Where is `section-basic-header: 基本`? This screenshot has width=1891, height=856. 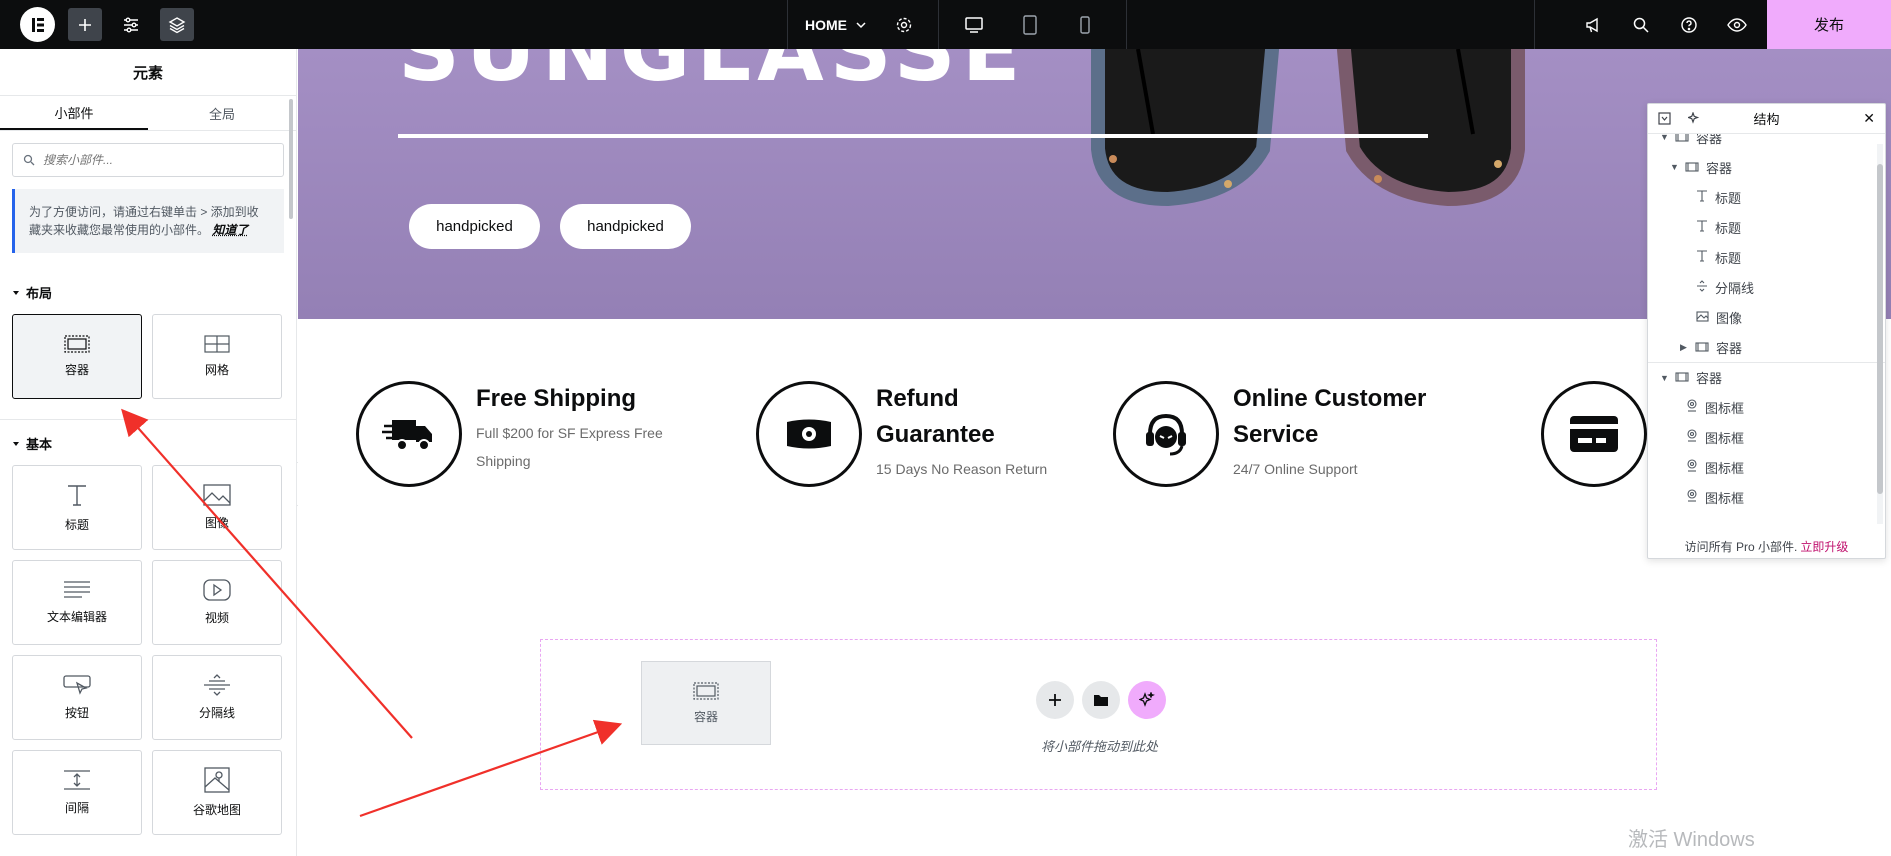 section-basic-header: 基本 is located at coordinates (148, 443).